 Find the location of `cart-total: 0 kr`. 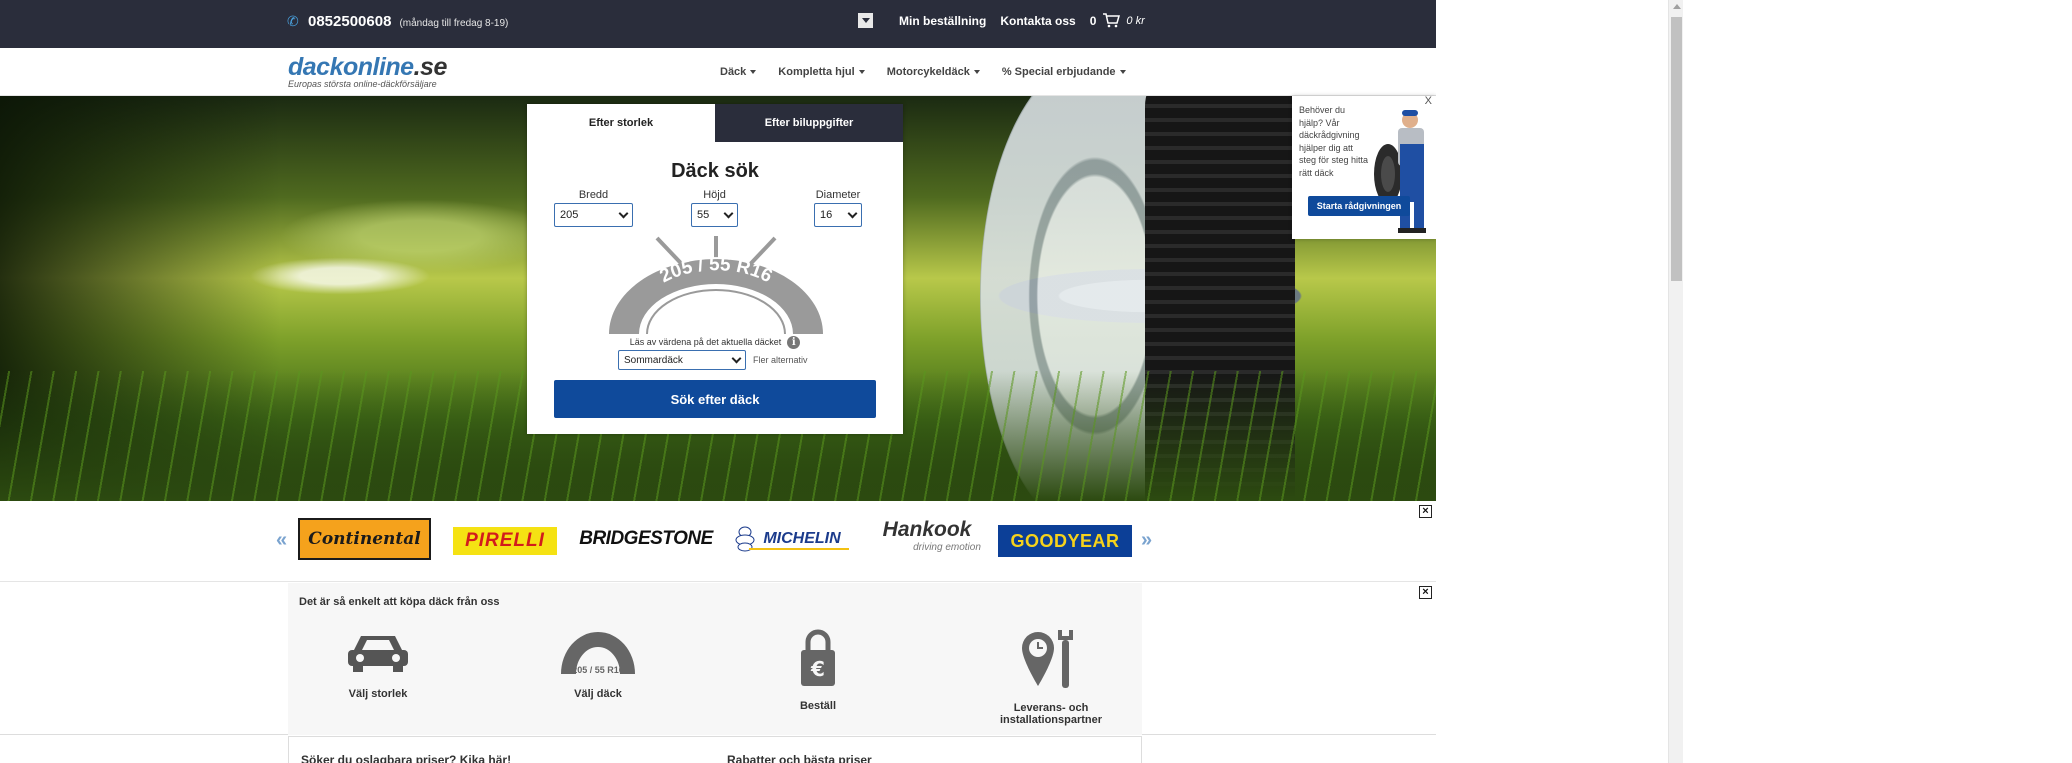

cart-total: 0 kr is located at coordinates (1135, 20).